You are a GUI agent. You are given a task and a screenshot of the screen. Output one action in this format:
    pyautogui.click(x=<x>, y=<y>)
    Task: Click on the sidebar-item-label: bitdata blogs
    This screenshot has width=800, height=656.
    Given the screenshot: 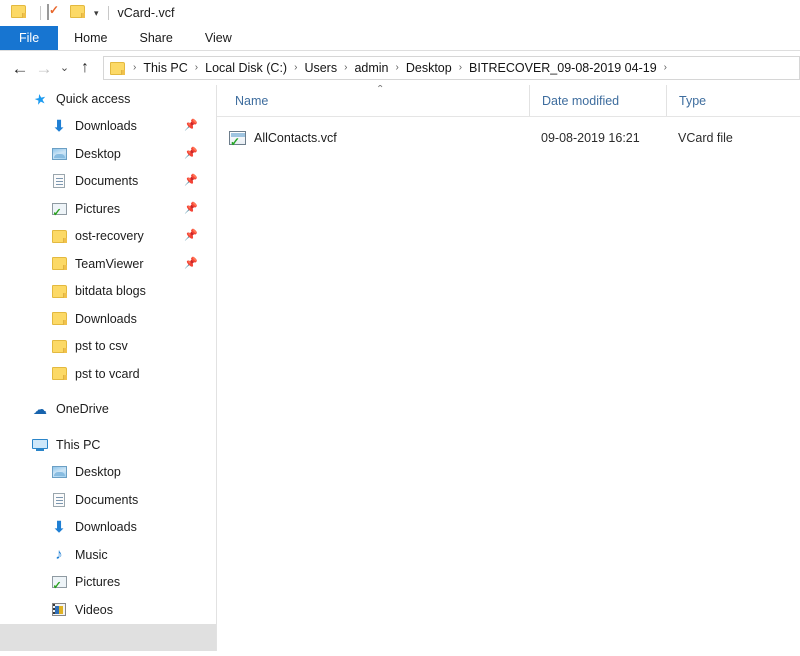 What is the action you would take?
    pyautogui.click(x=110, y=291)
    